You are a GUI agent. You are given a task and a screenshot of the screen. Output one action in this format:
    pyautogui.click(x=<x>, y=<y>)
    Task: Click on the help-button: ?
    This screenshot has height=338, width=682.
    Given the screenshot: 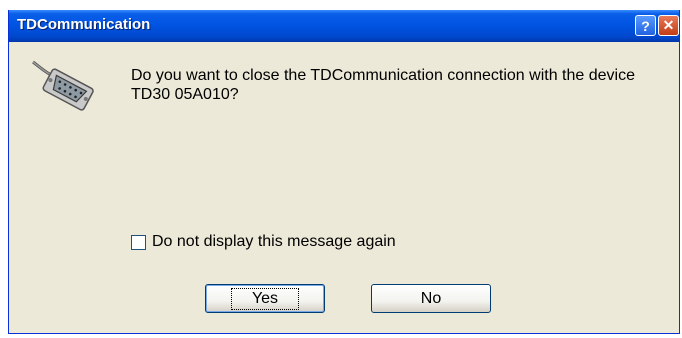 What is the action you would take?
    pyautogui.click(x=645, y=25)
    